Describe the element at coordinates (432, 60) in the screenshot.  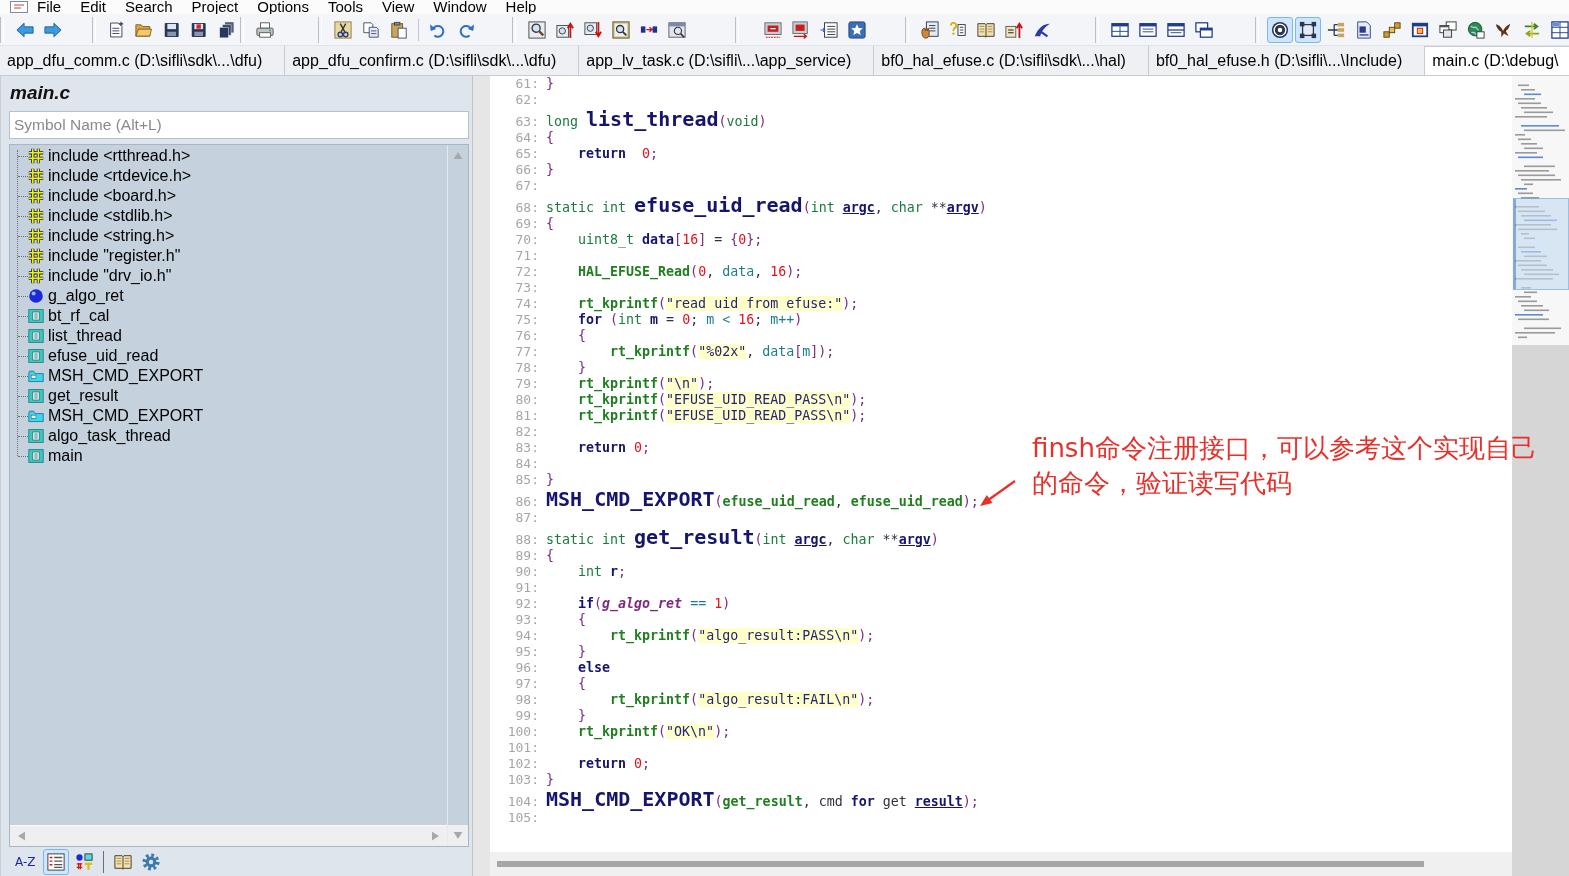
I see `file-tab: app_dfu_confirm.c (D:\sifli\sdk\...\dfu)` at that location.